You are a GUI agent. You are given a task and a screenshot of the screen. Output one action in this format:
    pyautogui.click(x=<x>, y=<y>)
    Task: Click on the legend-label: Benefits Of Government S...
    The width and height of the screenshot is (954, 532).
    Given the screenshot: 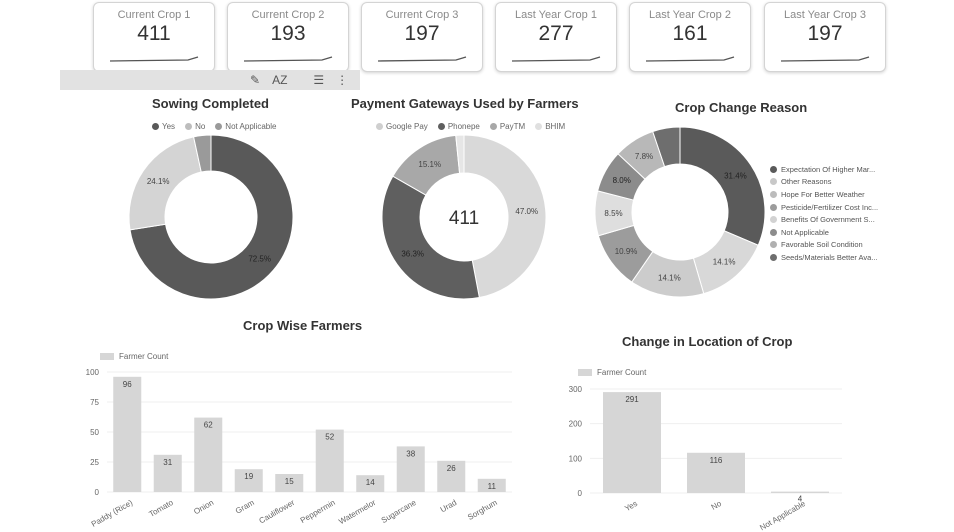 What is the action you would take?
    pyautogui.click(x=828, y=220)
    